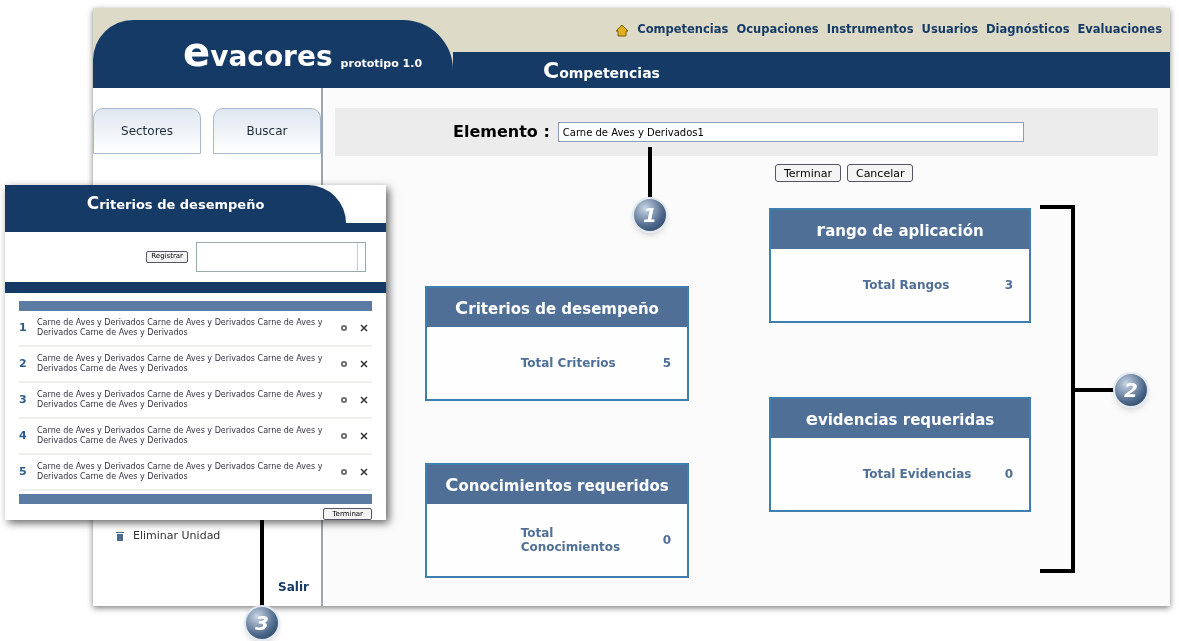  I want to click on criterion-row: 4 Carne de Aves y Derivados Carne de Aves y Derivados Carne de Aves y Derivados Carne de Aves y Derivados, so click(195, 437).